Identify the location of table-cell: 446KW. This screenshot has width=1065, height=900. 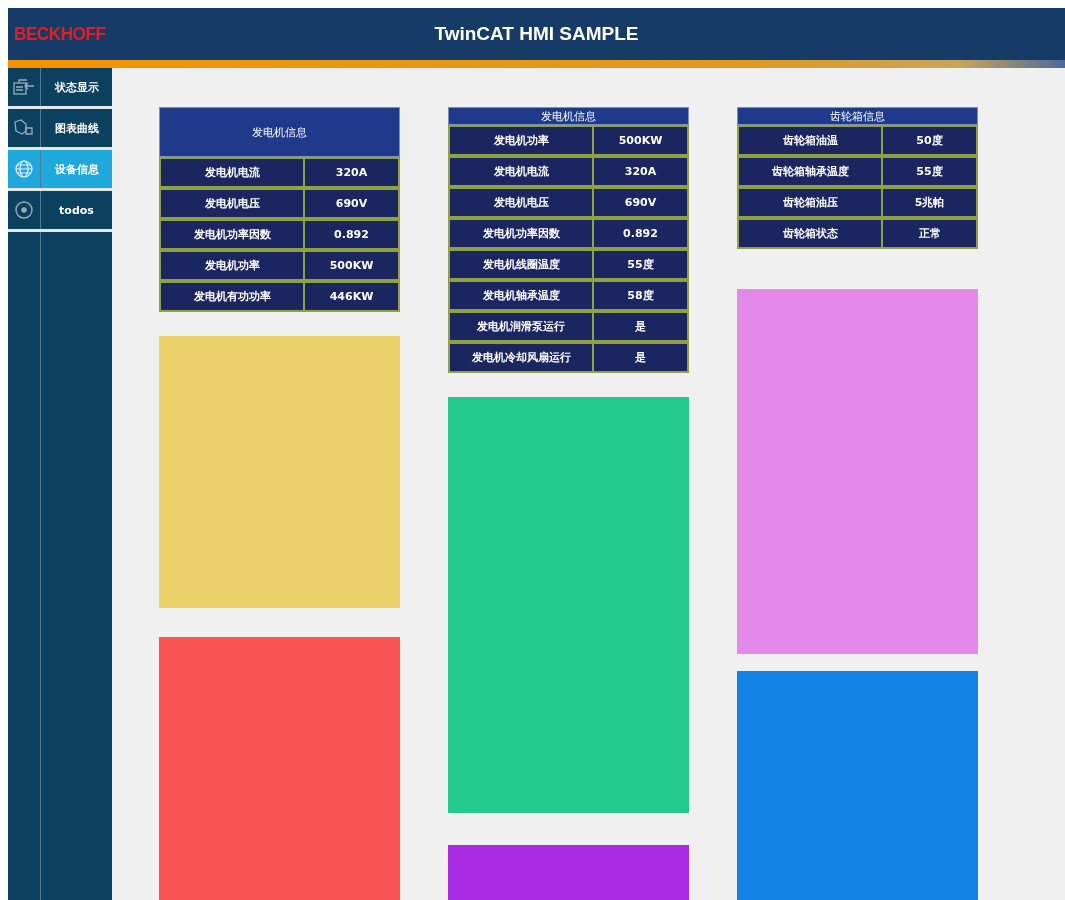
(351, 296).